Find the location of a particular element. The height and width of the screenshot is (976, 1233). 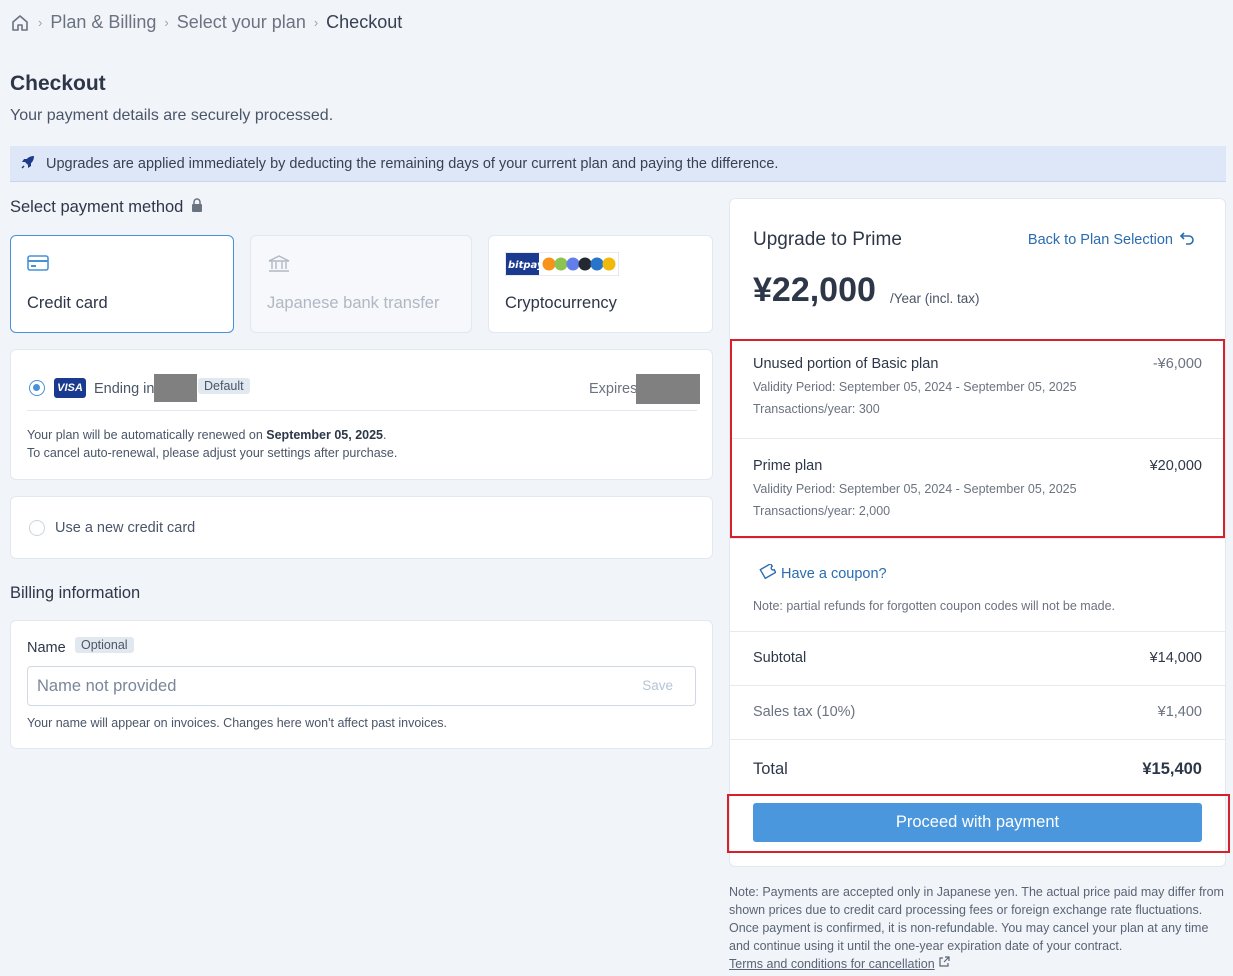

summary-title: Upgrade to Prime is located at coordinates (827, 239).